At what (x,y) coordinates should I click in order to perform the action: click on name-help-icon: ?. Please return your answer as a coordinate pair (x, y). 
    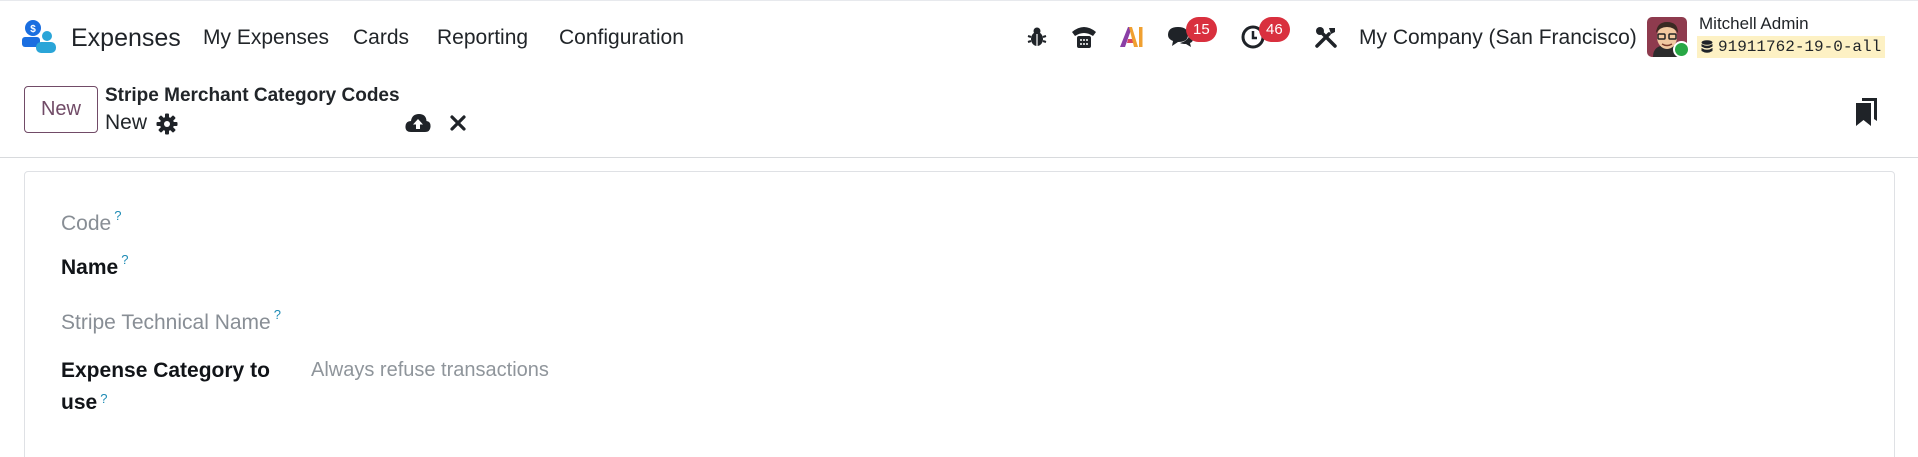
    Looking at the image, I should click on (124, 259).